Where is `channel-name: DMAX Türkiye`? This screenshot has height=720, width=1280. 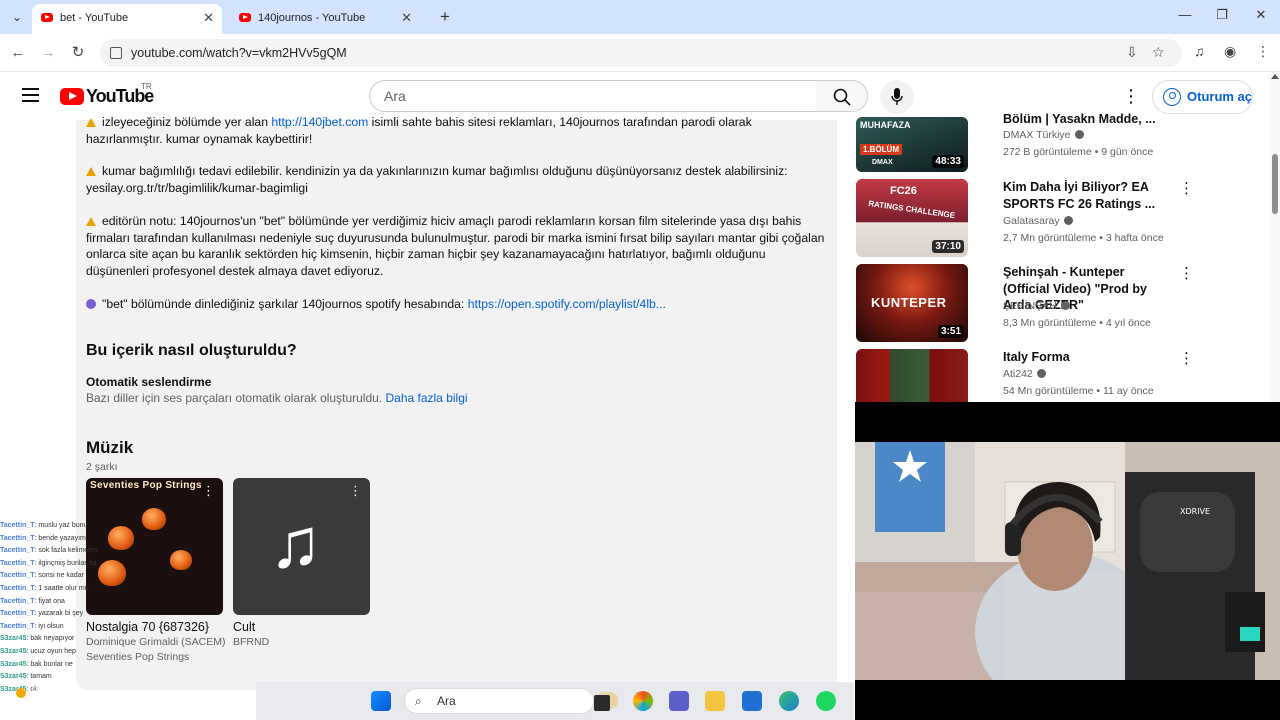
channel-name: DMAX Türkiye is located at coordinates (1043, 135).